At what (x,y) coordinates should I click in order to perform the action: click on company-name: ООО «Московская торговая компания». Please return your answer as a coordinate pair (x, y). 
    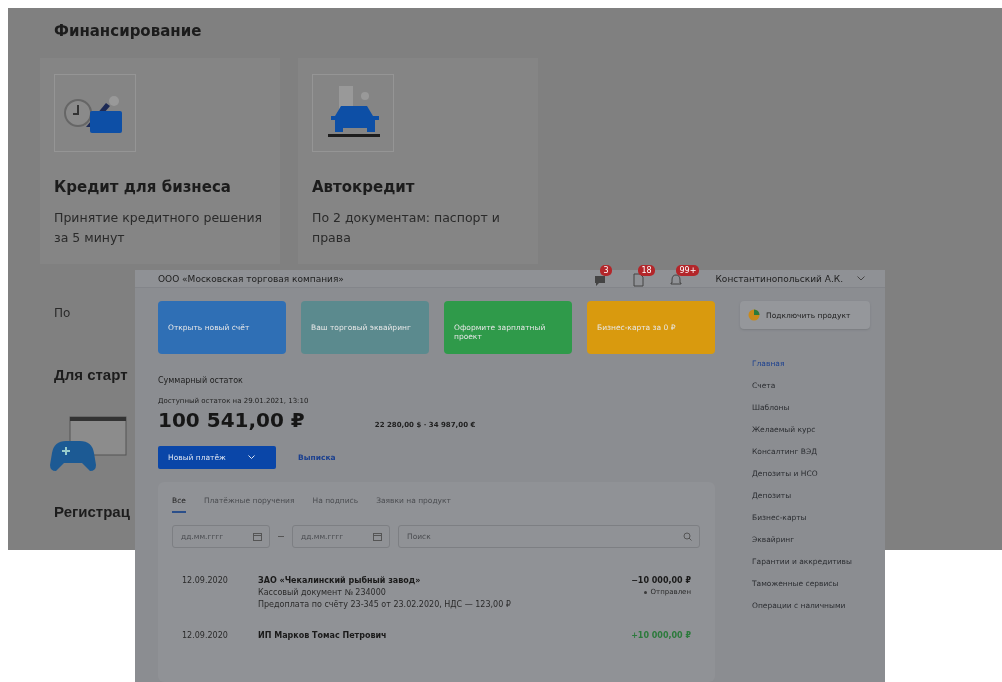
    Looking at the image, I should click on (369, 278).